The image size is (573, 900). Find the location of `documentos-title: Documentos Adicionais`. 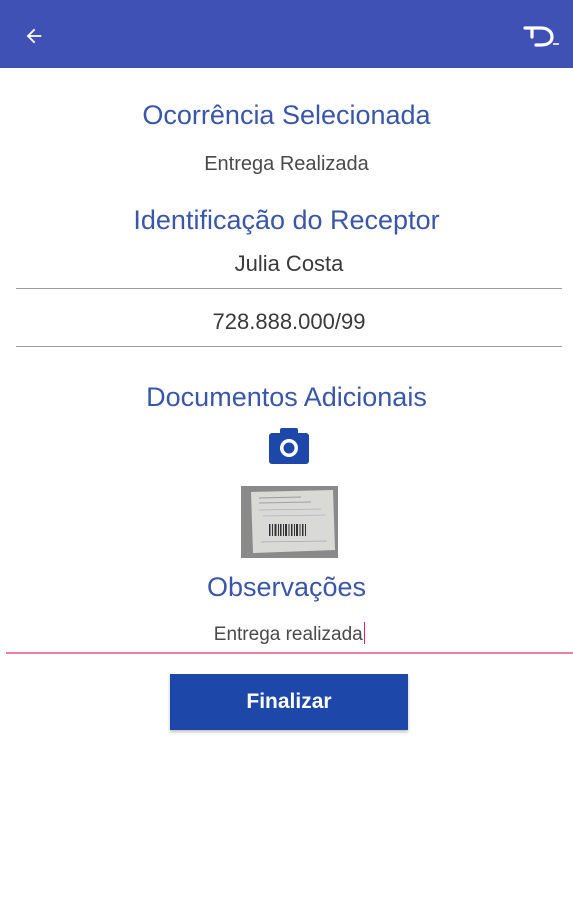

documentos-title: Documentos Adicionais is located at coordinates (286, 397).